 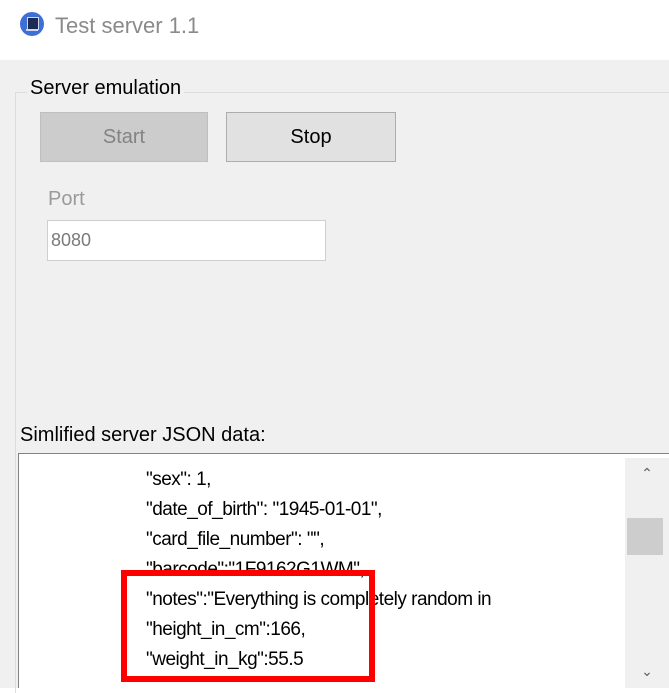 What do you see at coordinates (235, 539) in the screenshot?
I see `json-line: "card_file_number": "",` at bounding box center [235, 539].